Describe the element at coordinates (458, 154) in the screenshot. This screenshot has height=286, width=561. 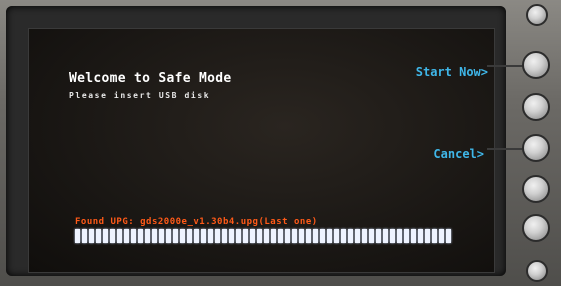
I see `cancel-softkey-label: Cancel>` at that location.